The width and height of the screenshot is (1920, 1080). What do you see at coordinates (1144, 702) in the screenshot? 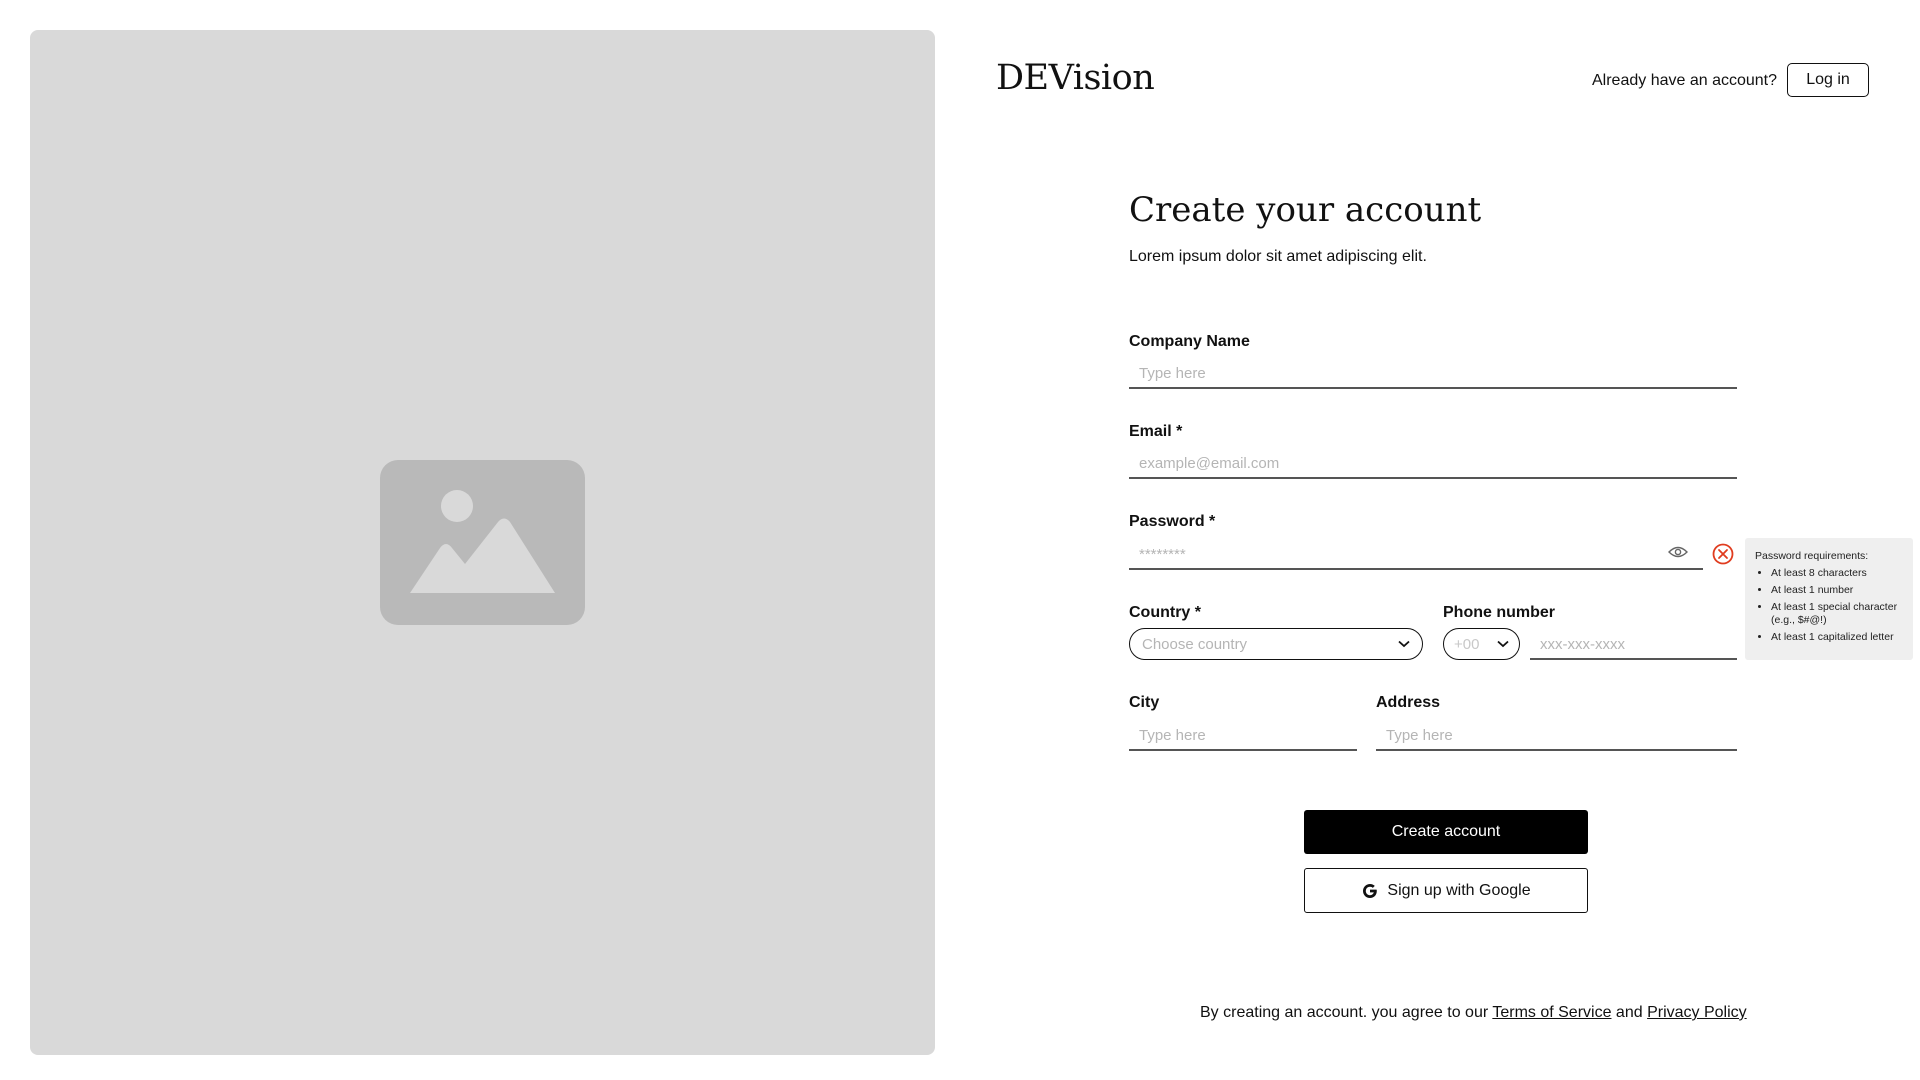
I see `city-label: City` at bounding box center [1144, 702].